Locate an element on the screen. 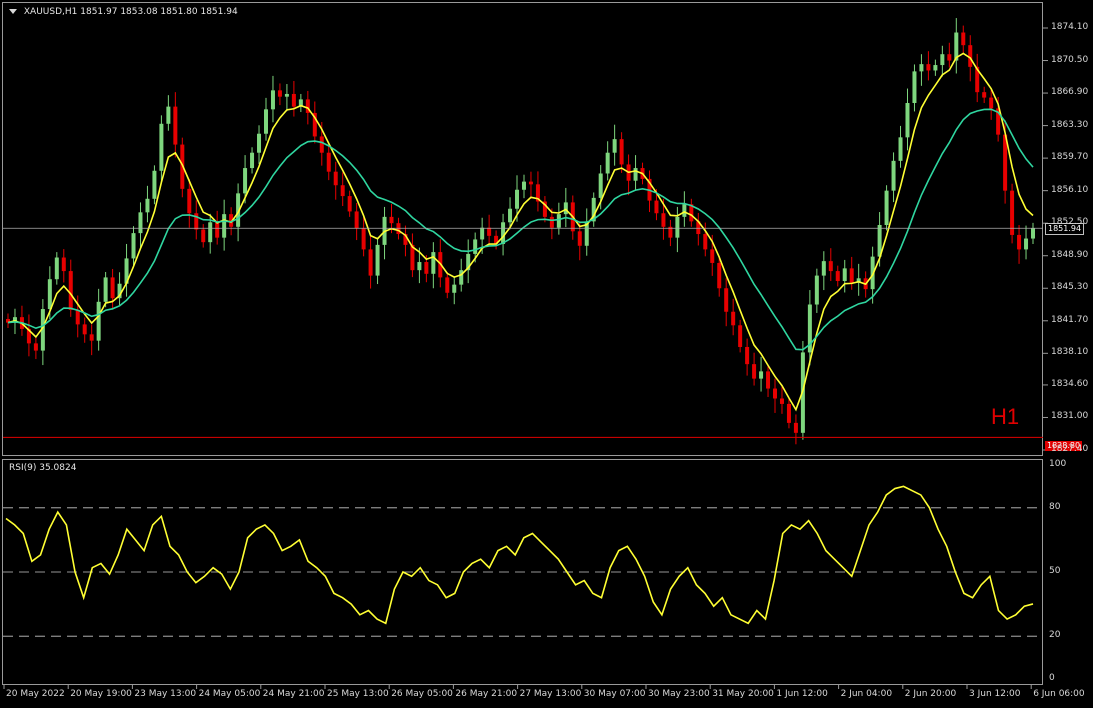  price-axis-label: 1866.90 is located at coordinates (1070, 92).